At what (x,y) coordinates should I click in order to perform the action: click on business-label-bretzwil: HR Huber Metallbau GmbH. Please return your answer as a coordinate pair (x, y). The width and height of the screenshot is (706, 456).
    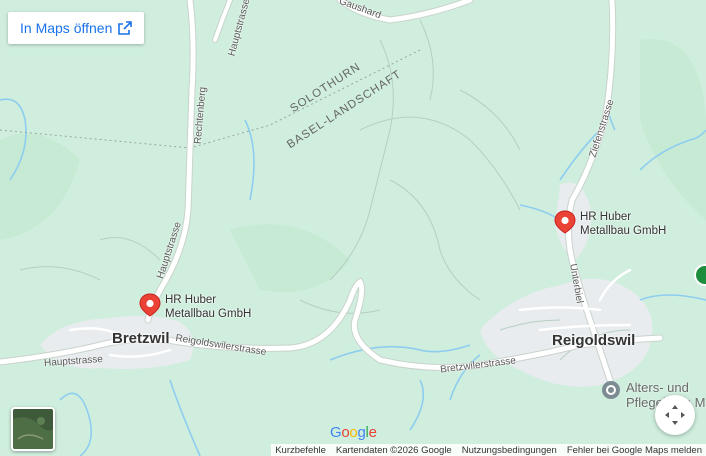
    Looking at the image, I should click on (208, 307).